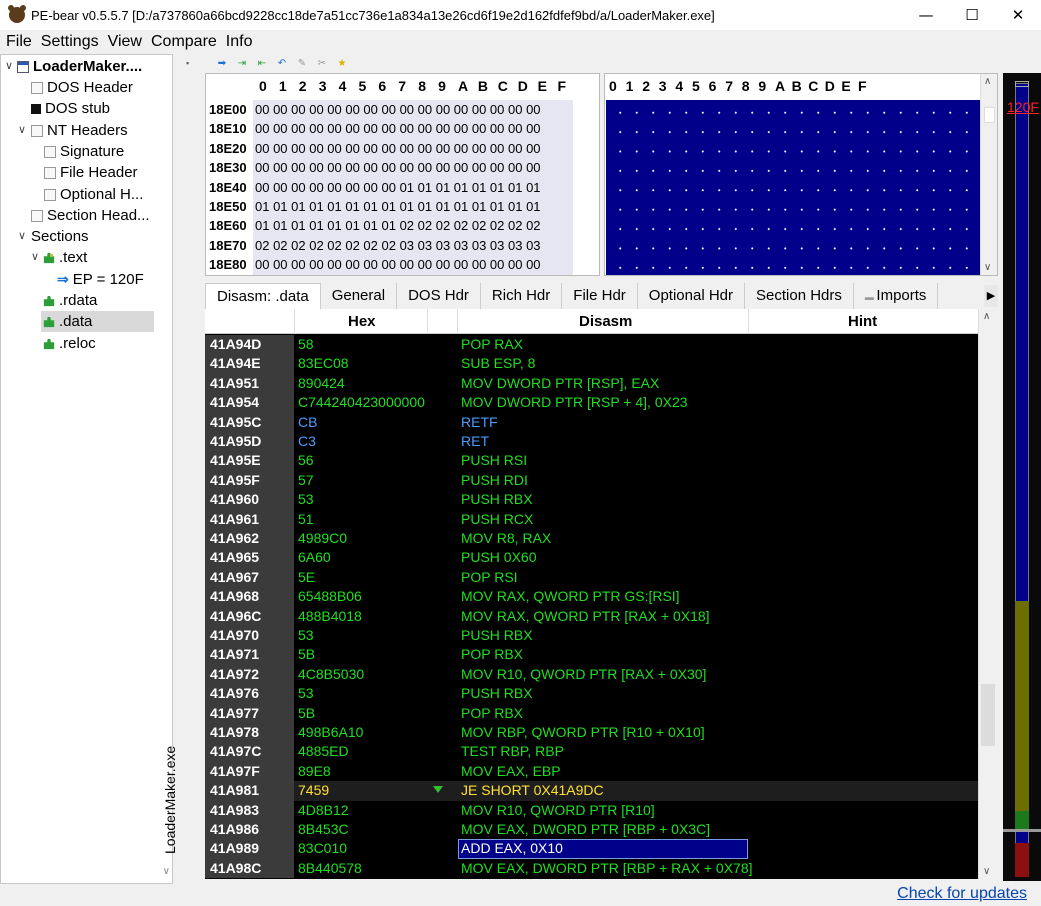  Describe the element at coordinates (170, 800) in the screenshot. I see `file-tab-label: LoaderMaker.exe` at that location.